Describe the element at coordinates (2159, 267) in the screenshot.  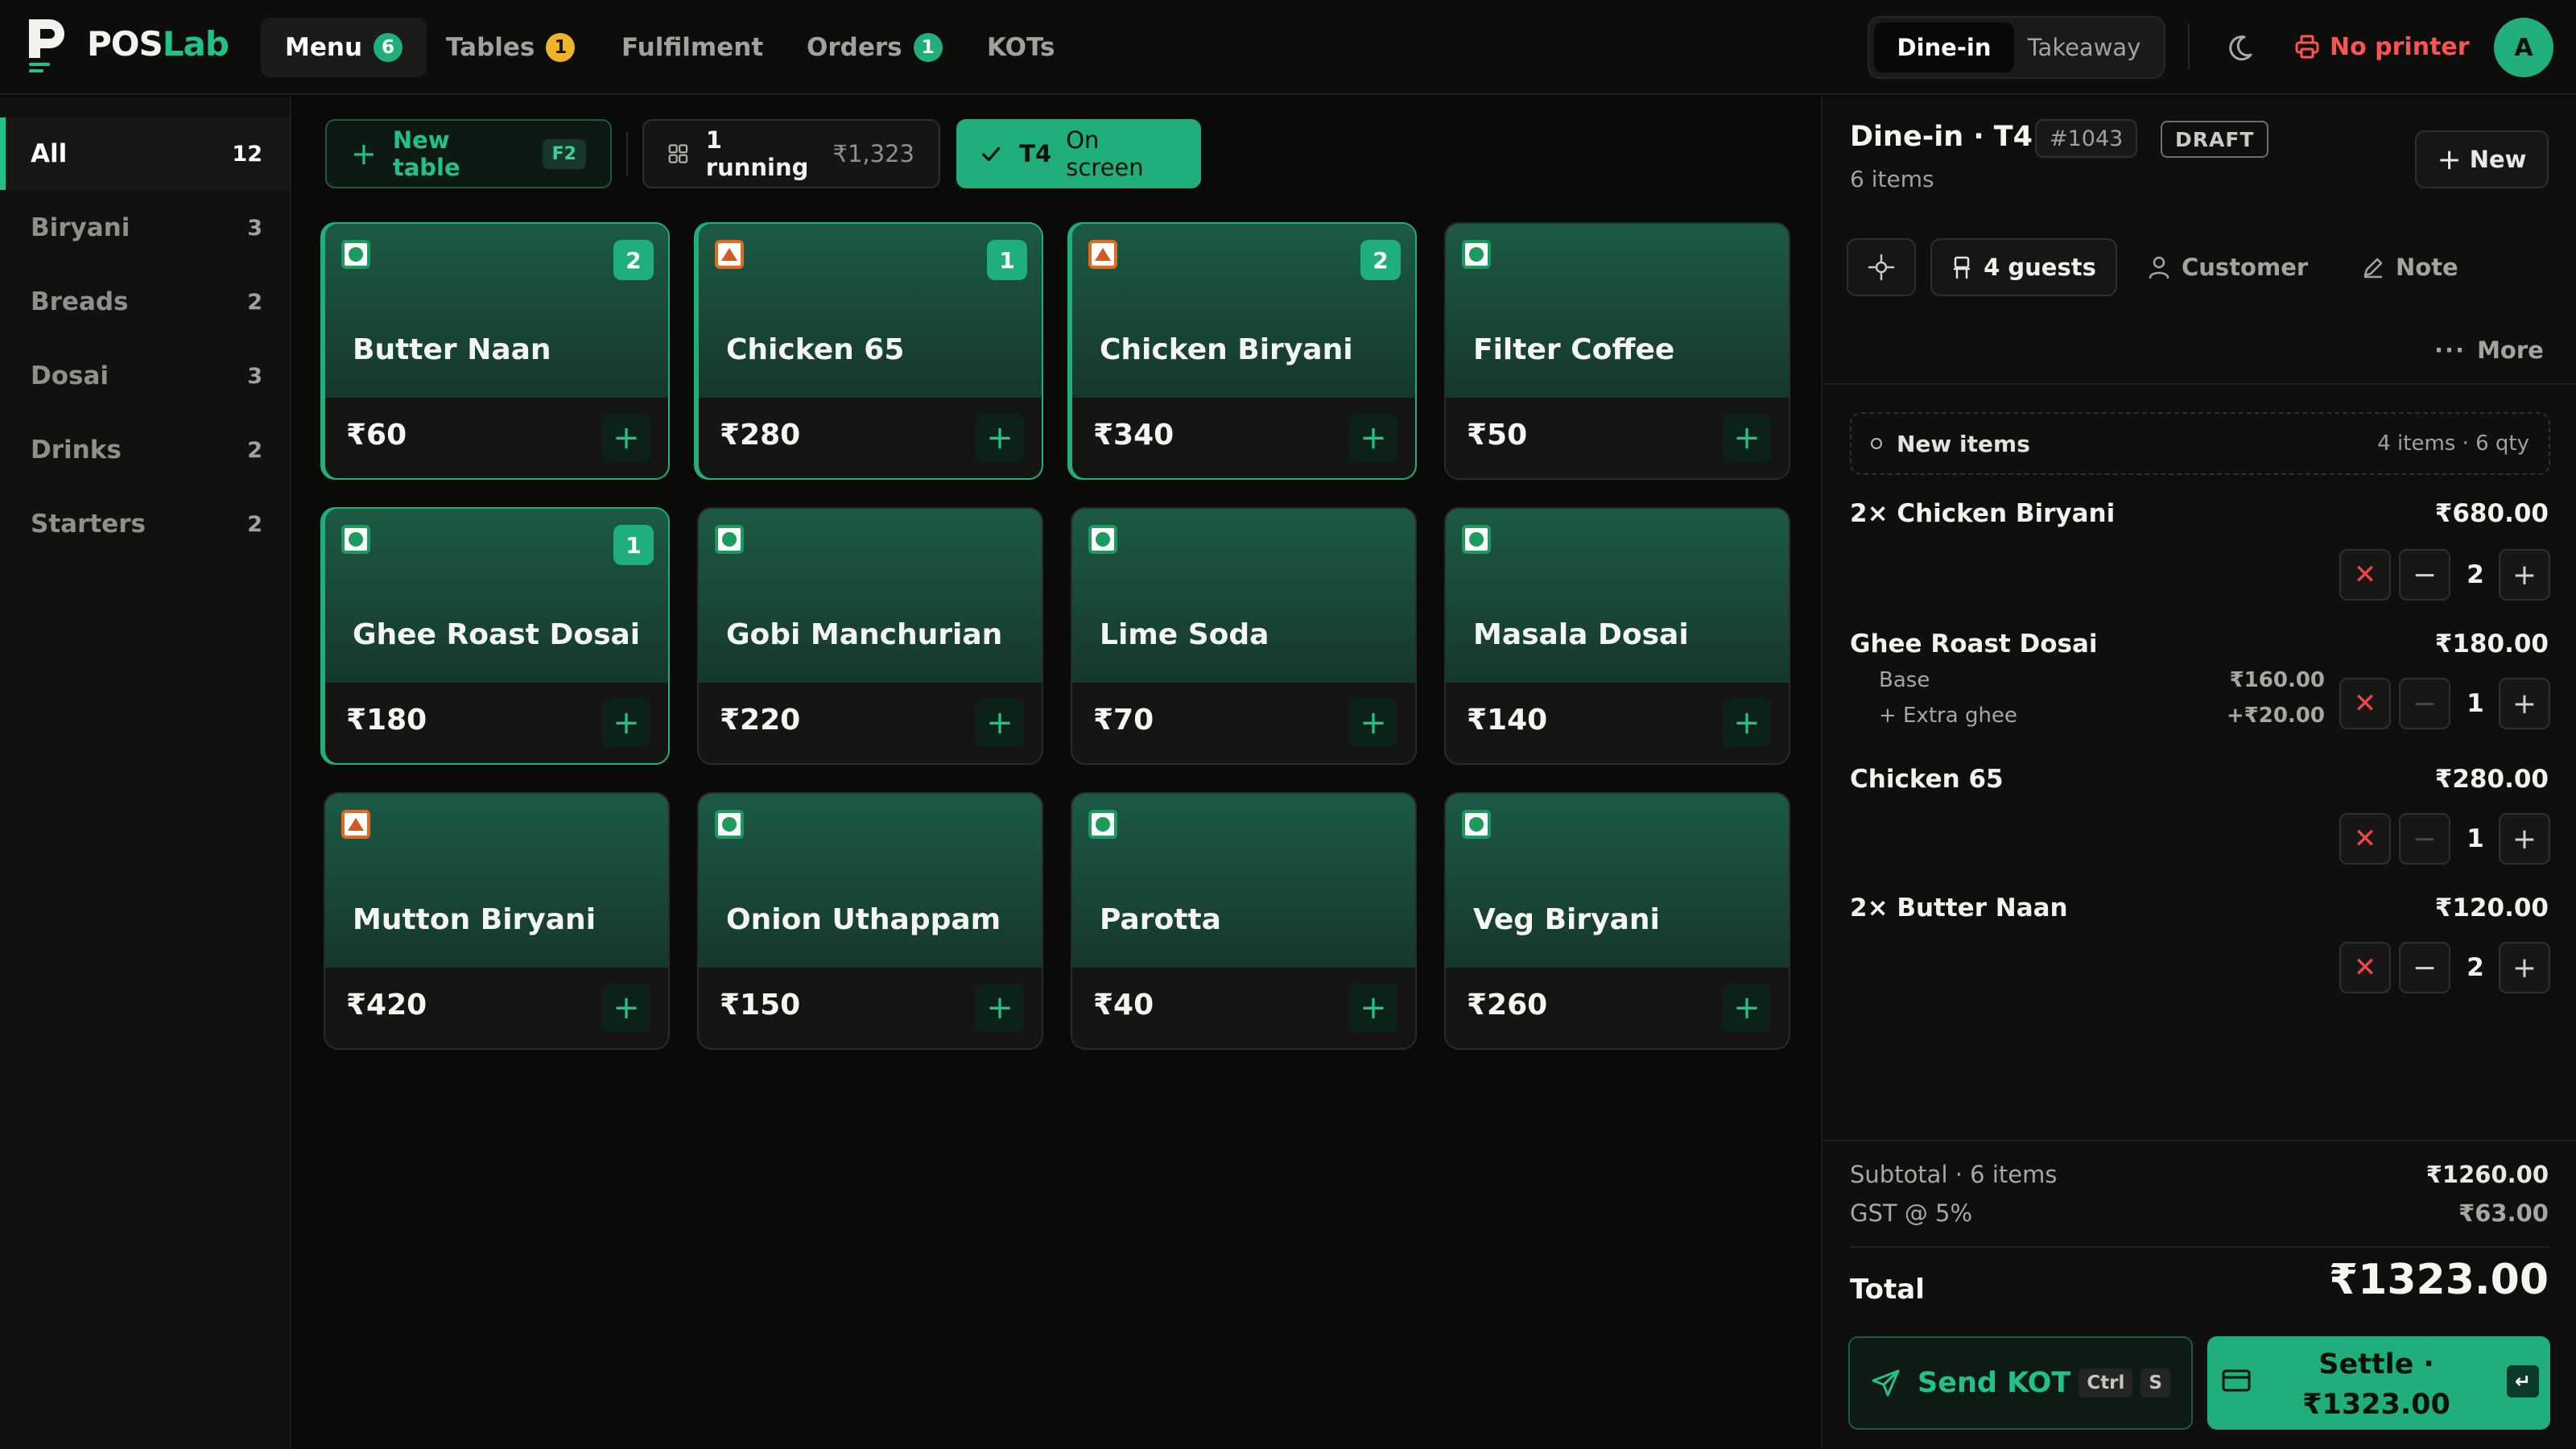
I see `user-icon` at that location.